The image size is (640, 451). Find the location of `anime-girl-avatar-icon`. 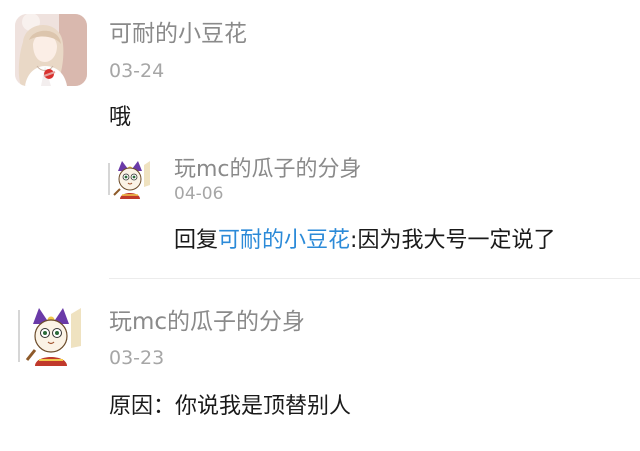

anime-girl-avatar-icon is located at coordinates (51, 50).